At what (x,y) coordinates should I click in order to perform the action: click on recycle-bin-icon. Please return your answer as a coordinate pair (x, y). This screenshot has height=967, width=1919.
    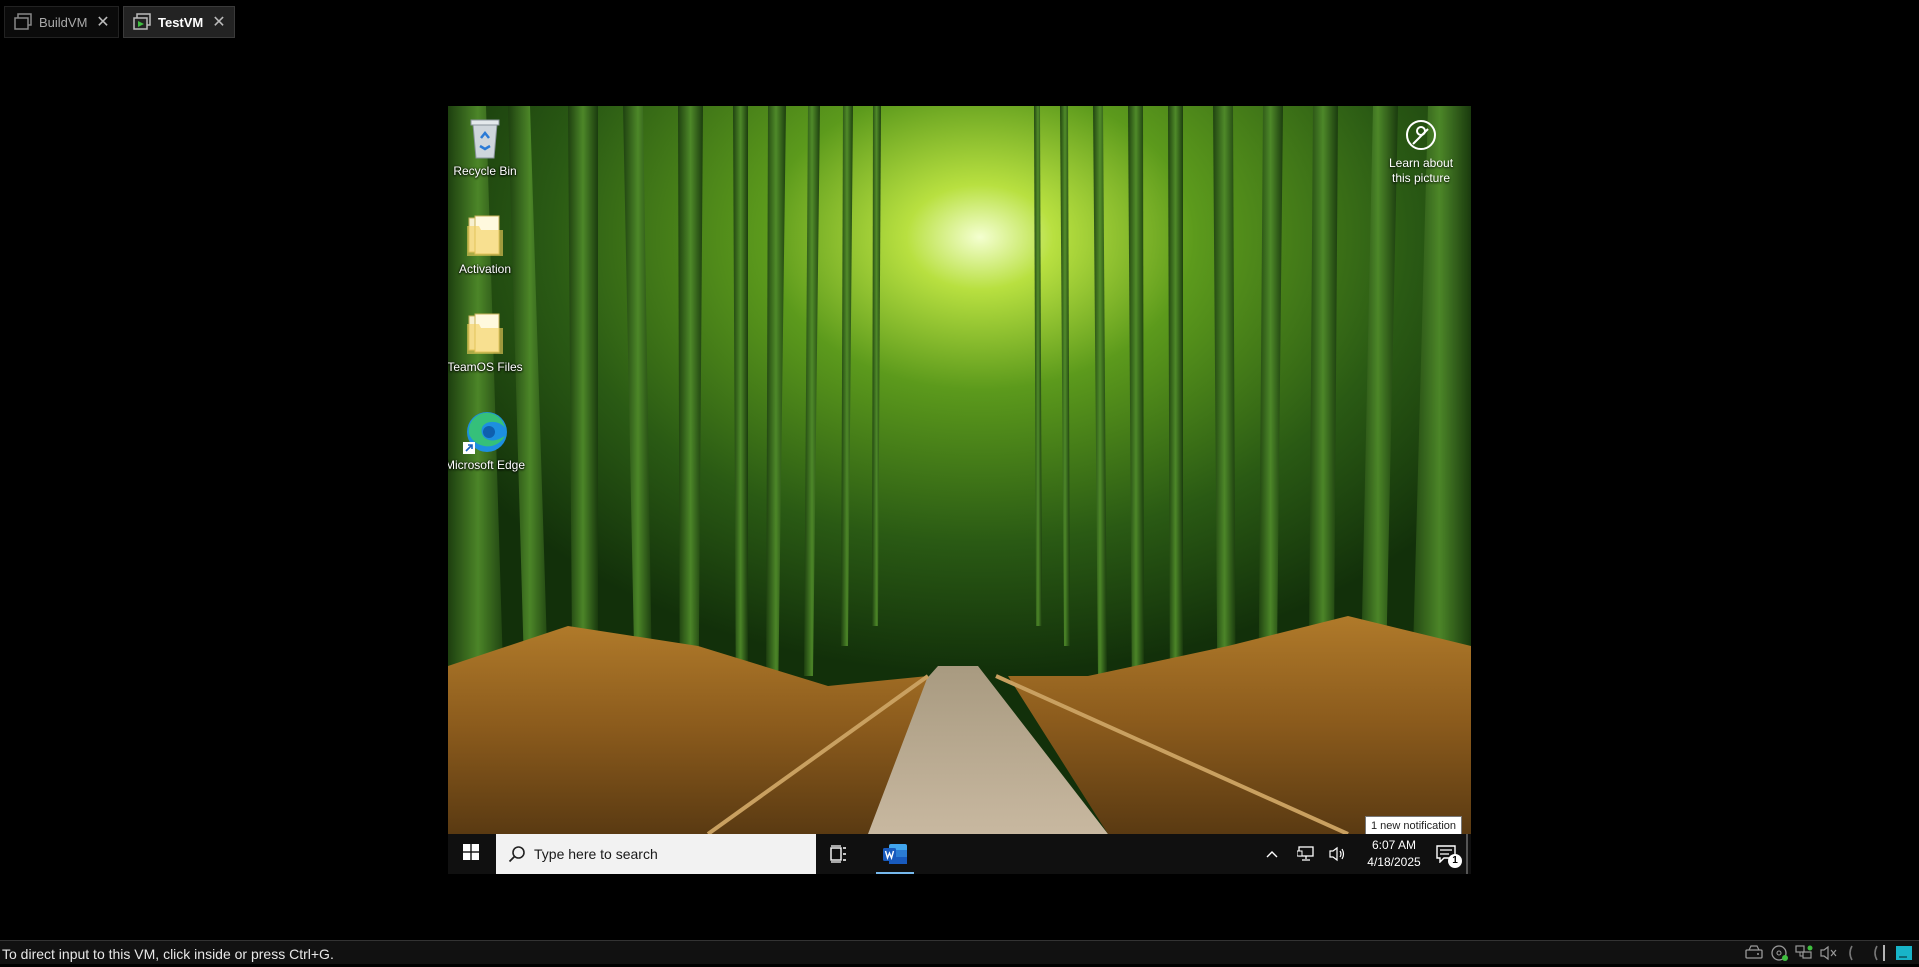
    Looking at the image, I should click on (485, 138).